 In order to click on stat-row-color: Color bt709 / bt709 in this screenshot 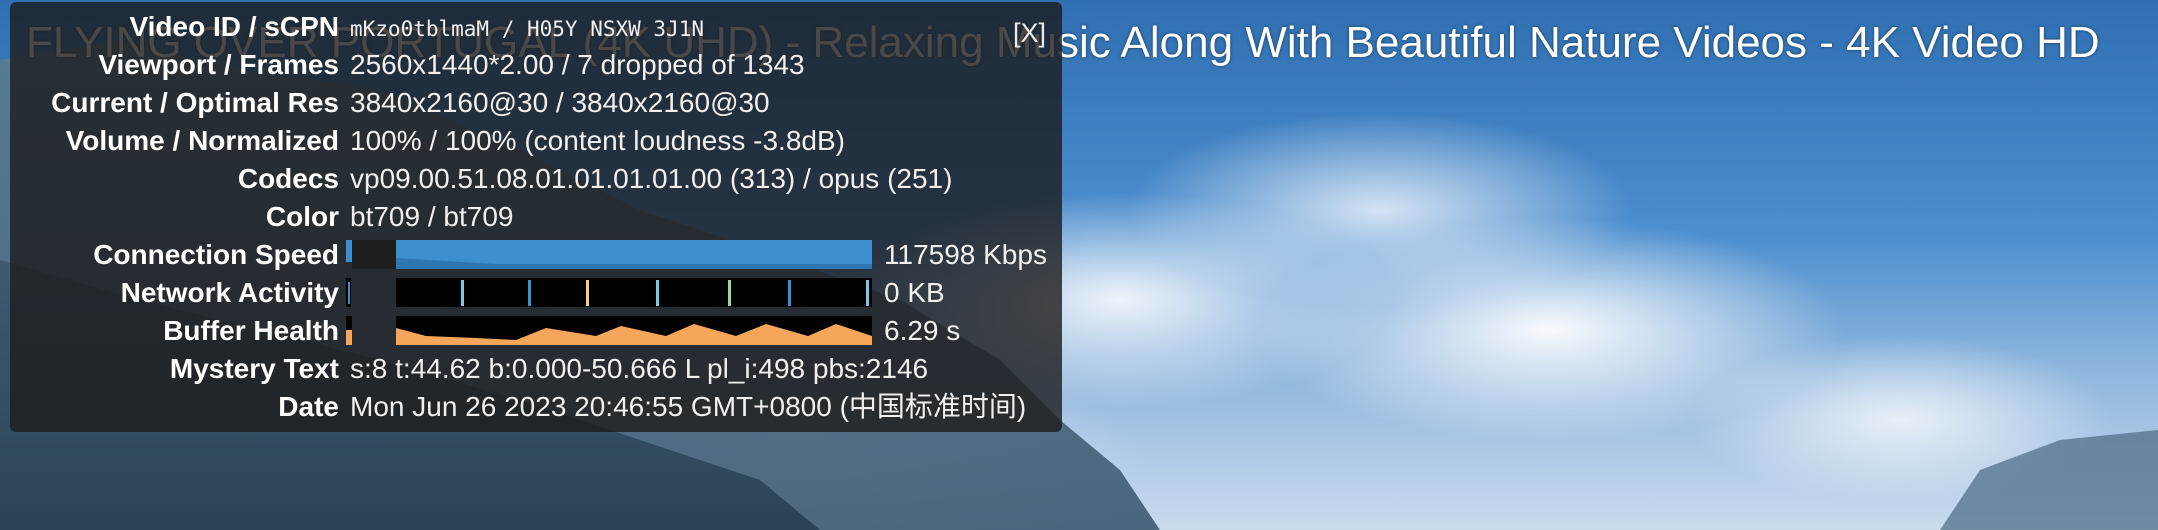, I will do `click(536, 217)`.